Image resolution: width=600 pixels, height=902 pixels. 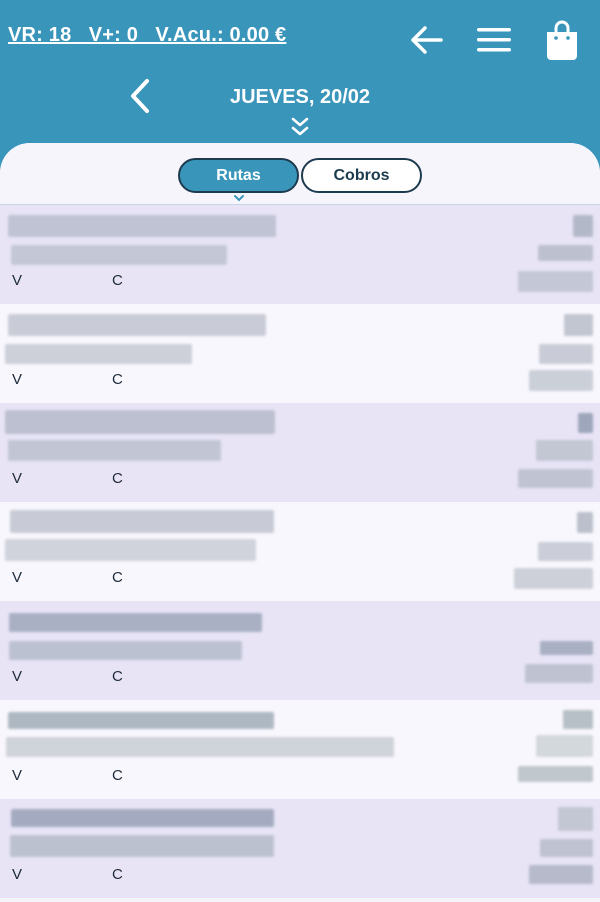 I want to click on tab-rutas: Rutas, so click(x=238, y=175).